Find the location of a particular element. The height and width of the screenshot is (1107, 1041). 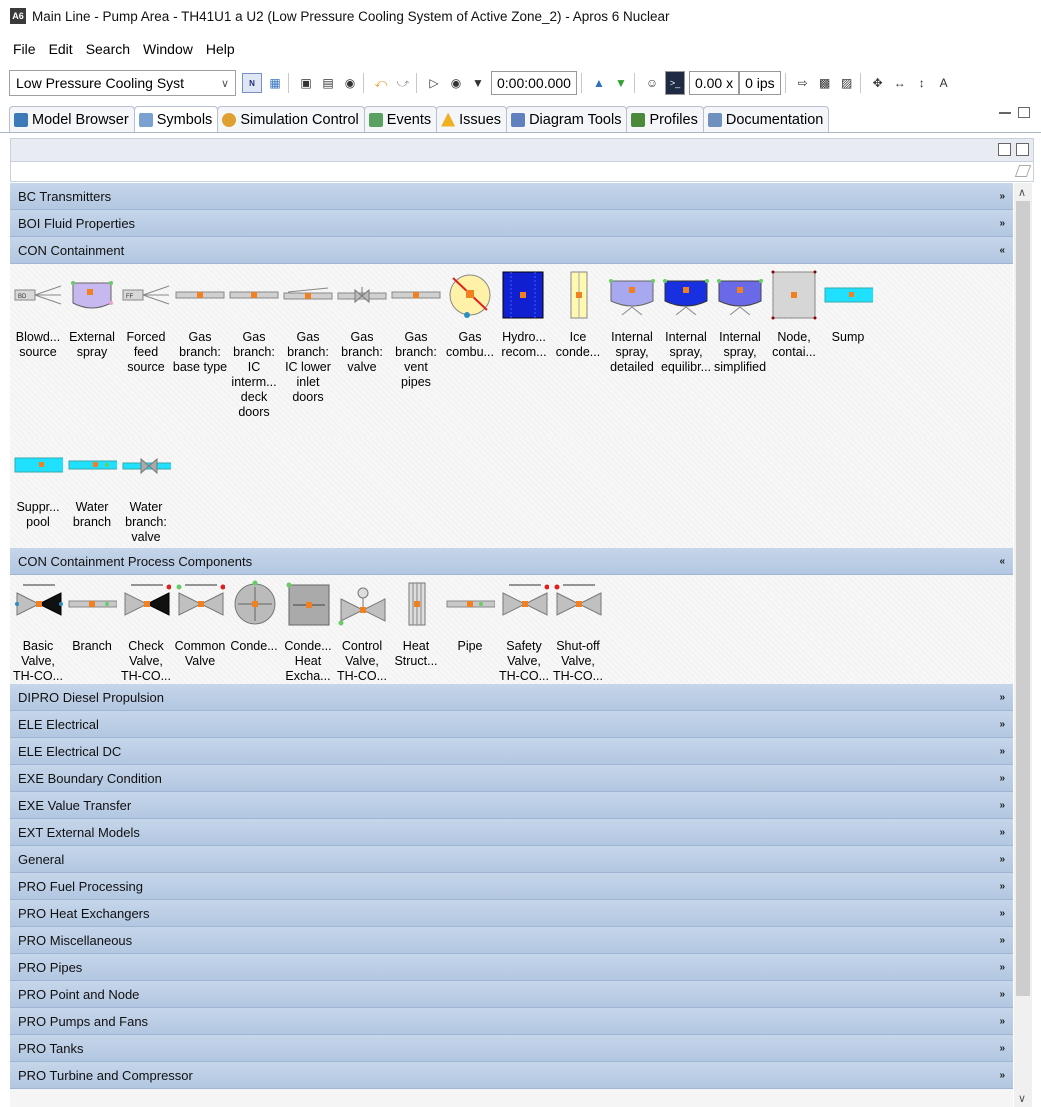

model-combo-value: Low Pressure Cooling Syst is located at coordinates (100, 83).